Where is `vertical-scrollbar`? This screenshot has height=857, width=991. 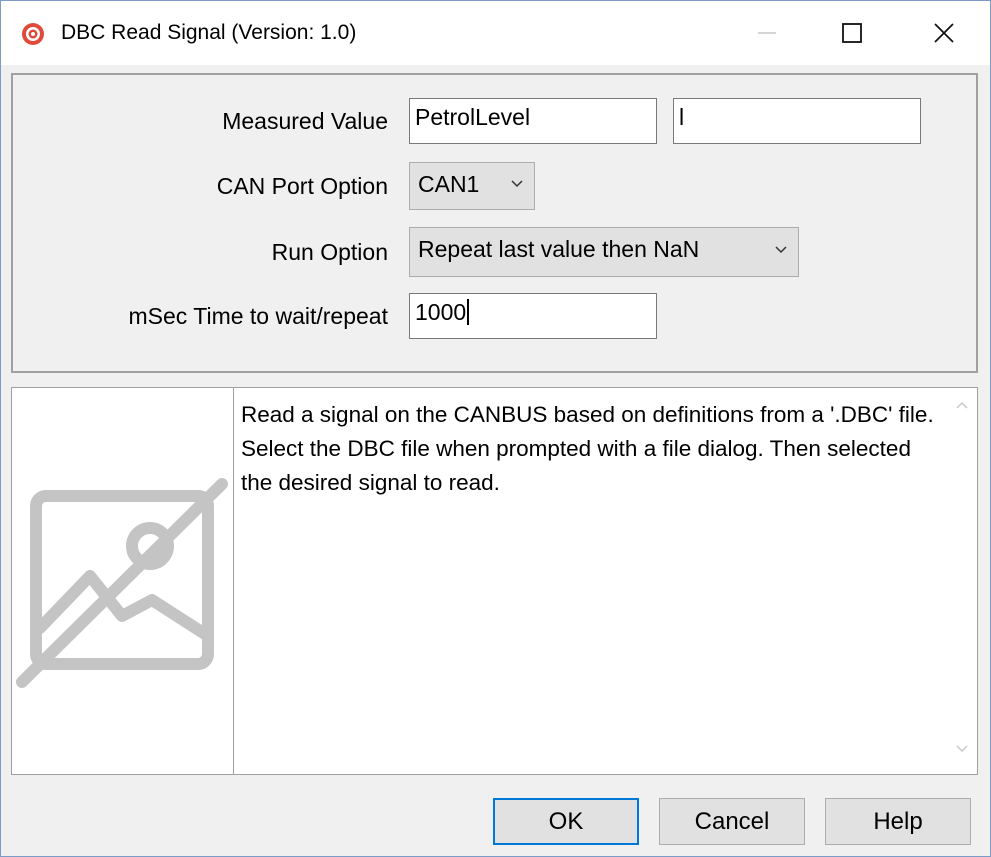 vertical-scrollbar is located at coordinates (962, 581).